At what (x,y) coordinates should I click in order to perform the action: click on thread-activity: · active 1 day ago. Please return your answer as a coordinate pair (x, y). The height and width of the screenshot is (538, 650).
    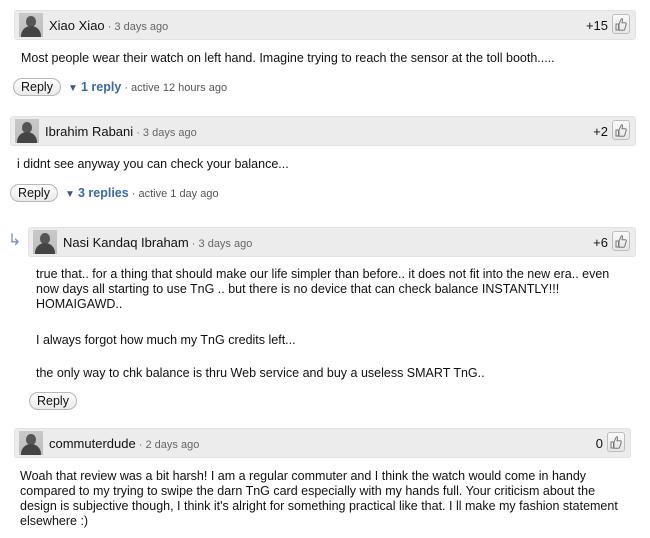
    Looking at the image, I should click on (173, 194).